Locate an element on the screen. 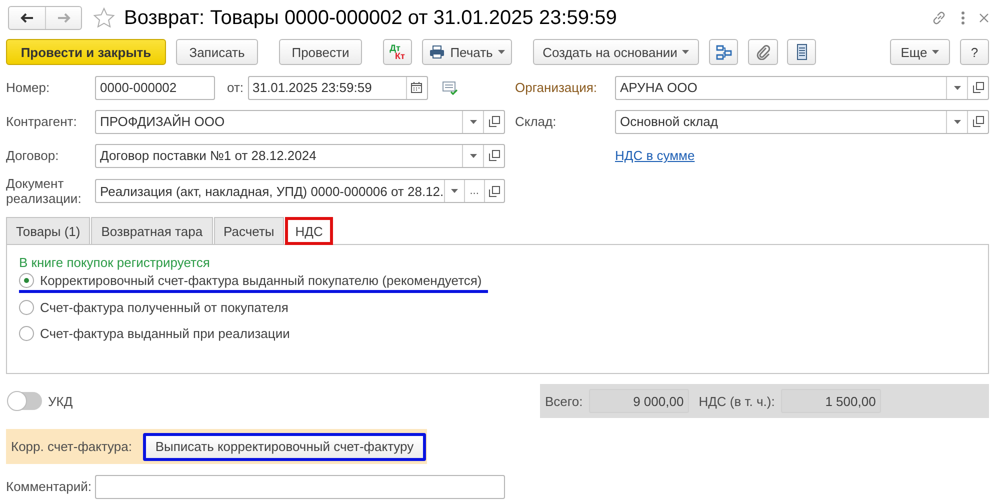  star-icon is located at coordinates (104, 18).